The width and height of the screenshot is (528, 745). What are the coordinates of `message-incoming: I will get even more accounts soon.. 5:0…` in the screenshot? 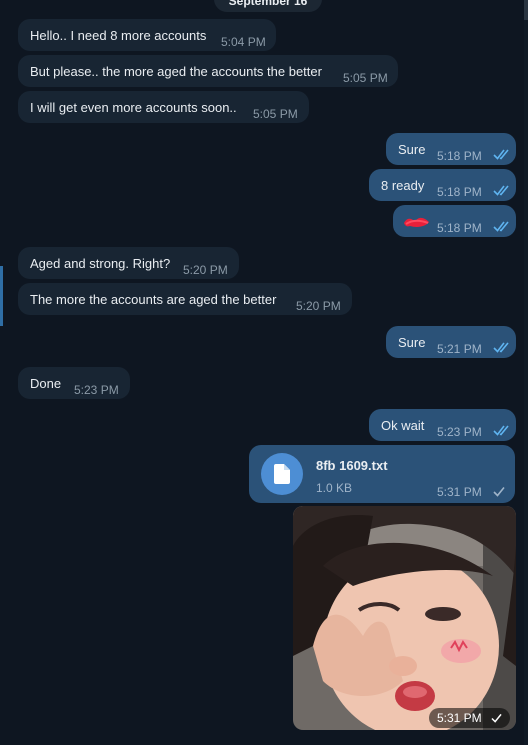 It's located at (163, 107).